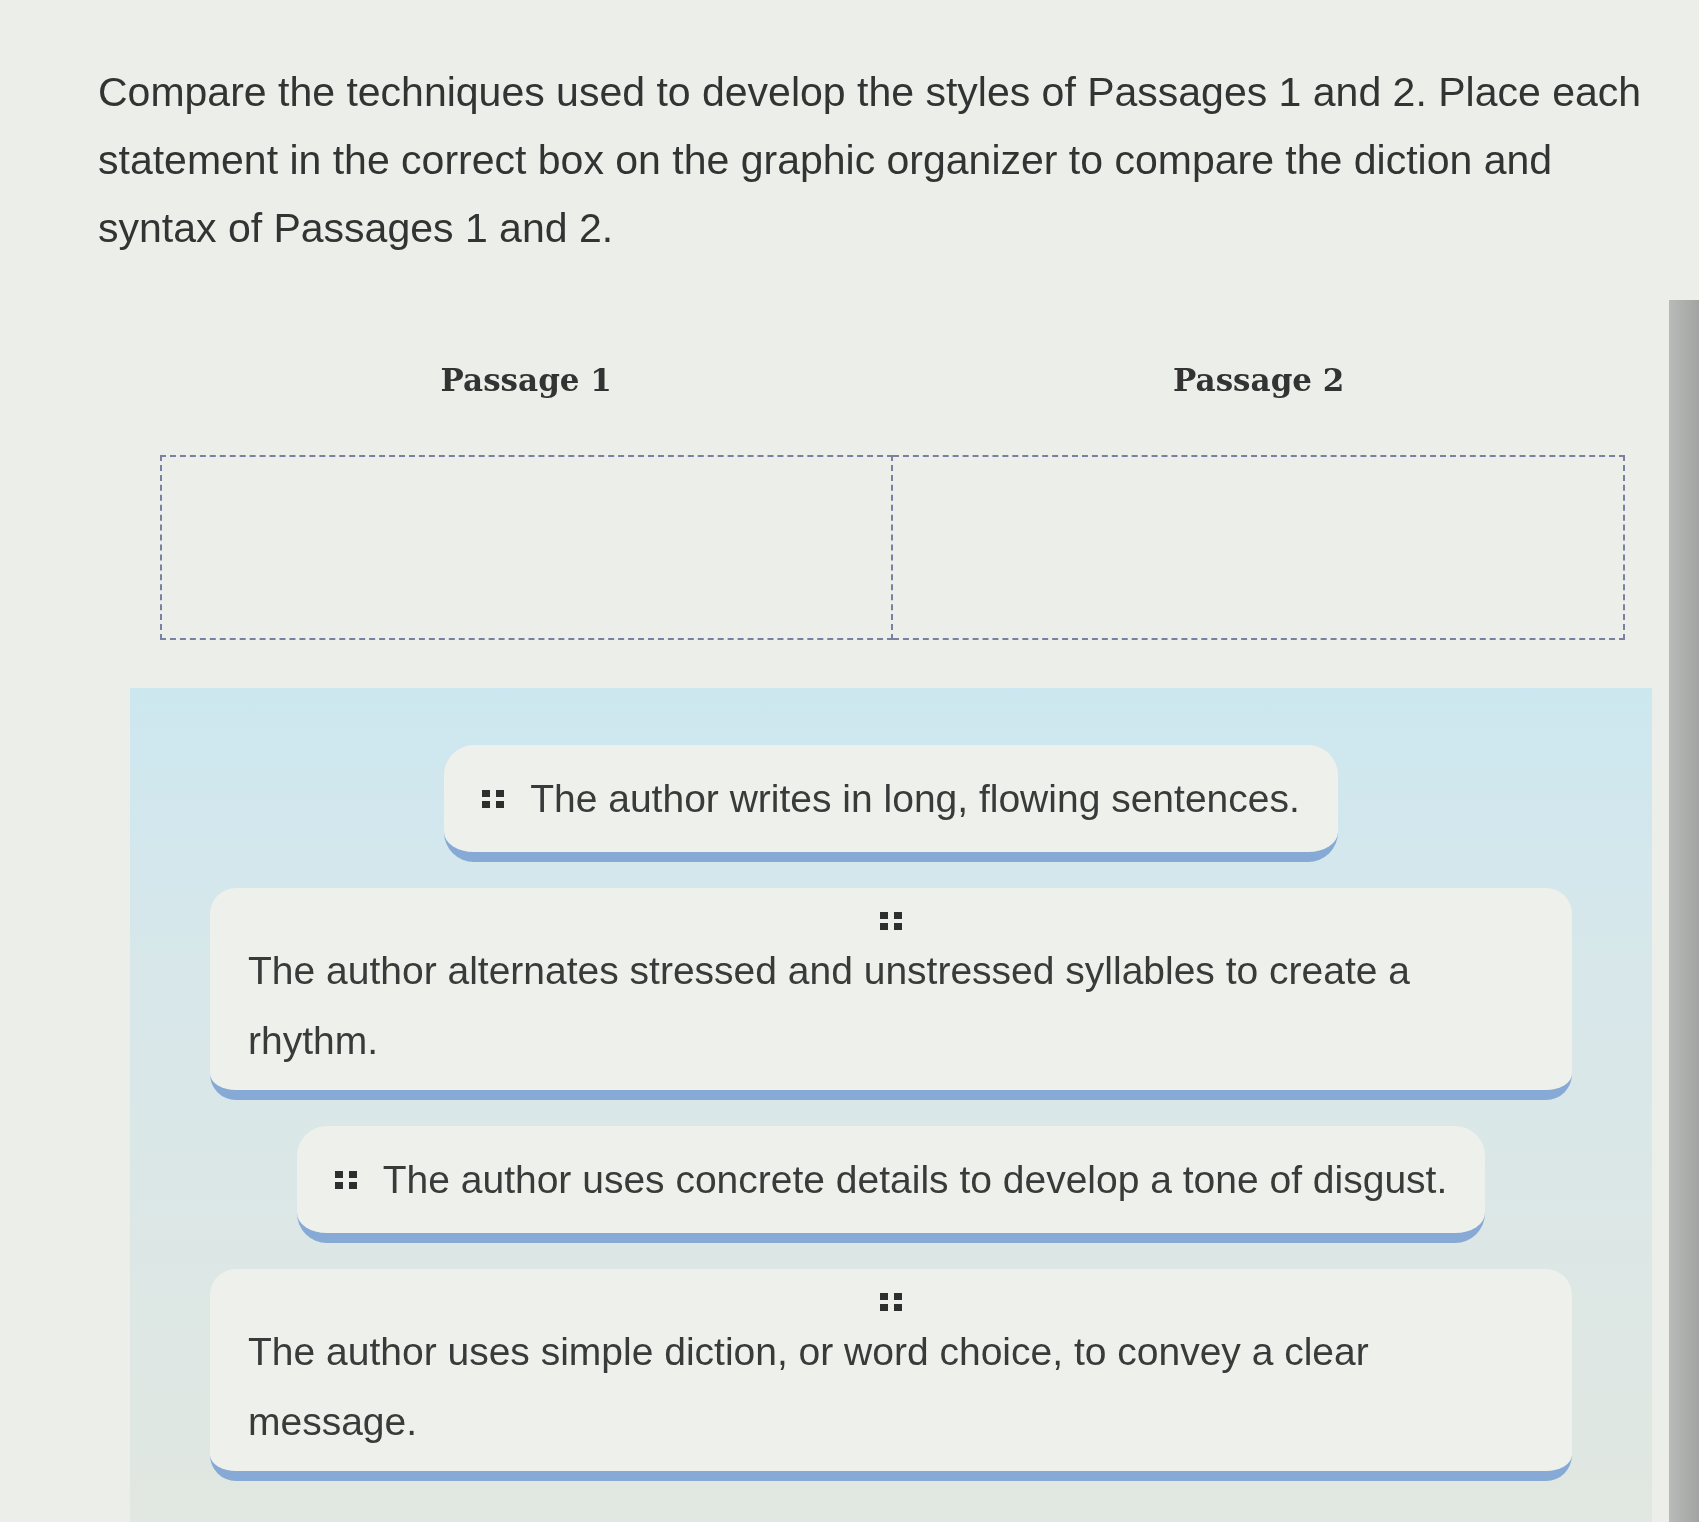  Describe the element at coordinates (891, 803) in the screenshot. I see `statement-tile: The author writes in long, flowing sentences.` at that location.